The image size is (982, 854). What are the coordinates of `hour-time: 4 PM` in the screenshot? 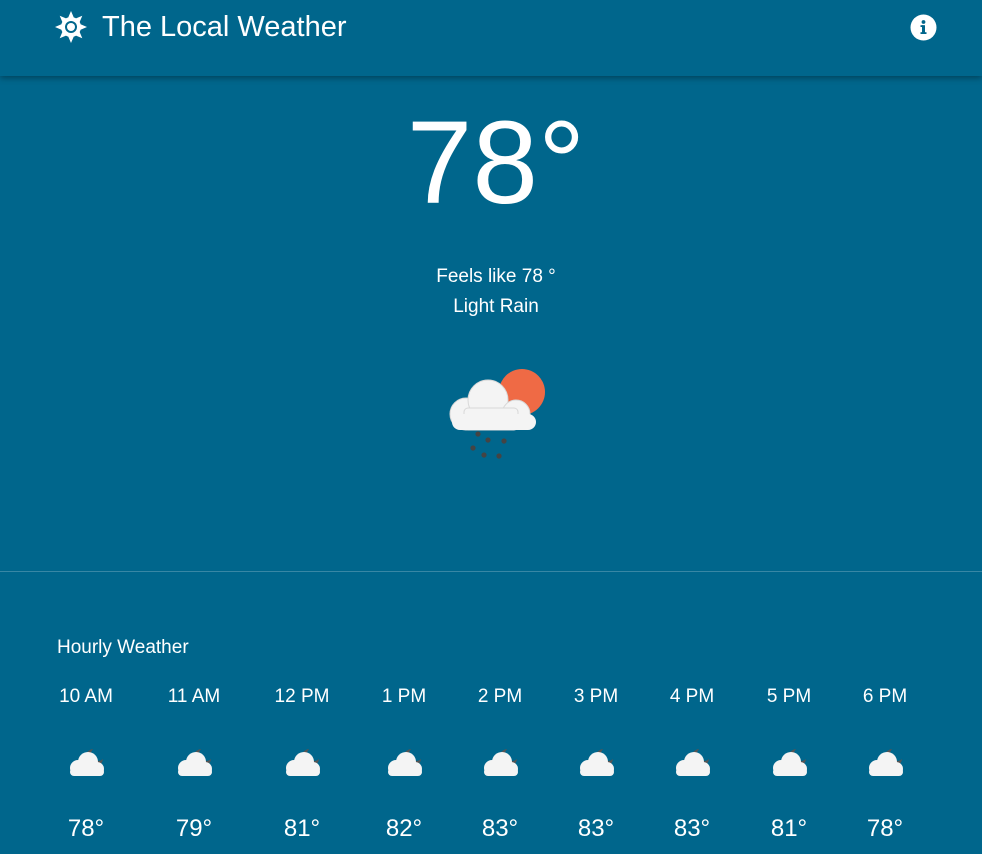 It's located at (692, 696).